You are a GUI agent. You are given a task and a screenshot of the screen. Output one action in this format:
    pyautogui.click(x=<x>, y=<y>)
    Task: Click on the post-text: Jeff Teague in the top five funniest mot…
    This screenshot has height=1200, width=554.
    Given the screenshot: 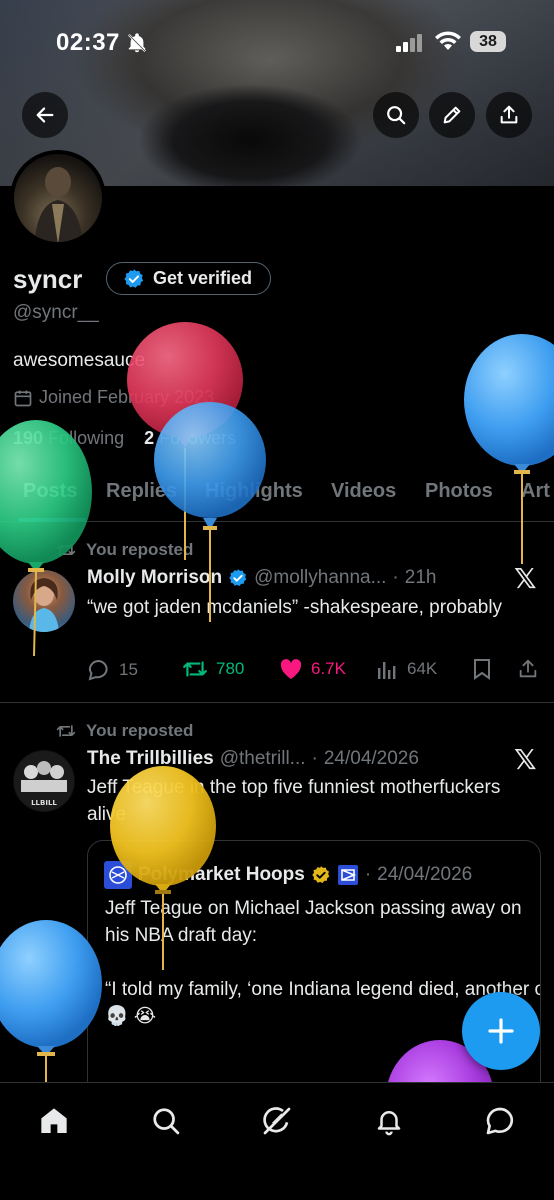 What is the action you would take?
    pyautogui.click(x=294, y=801)
    